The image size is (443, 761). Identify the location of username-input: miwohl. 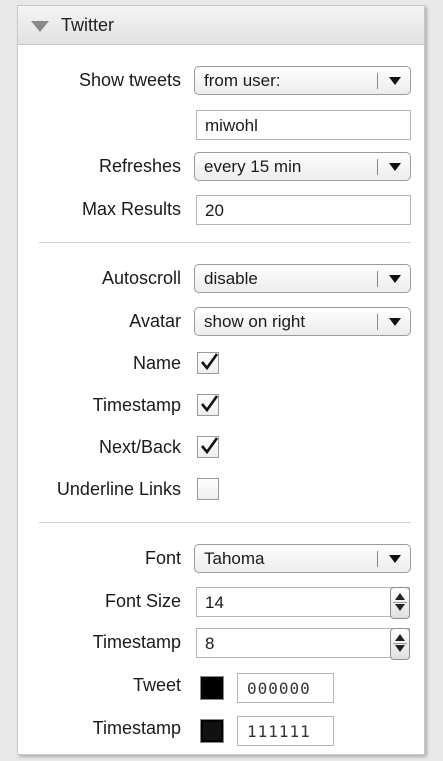
(303, 125).